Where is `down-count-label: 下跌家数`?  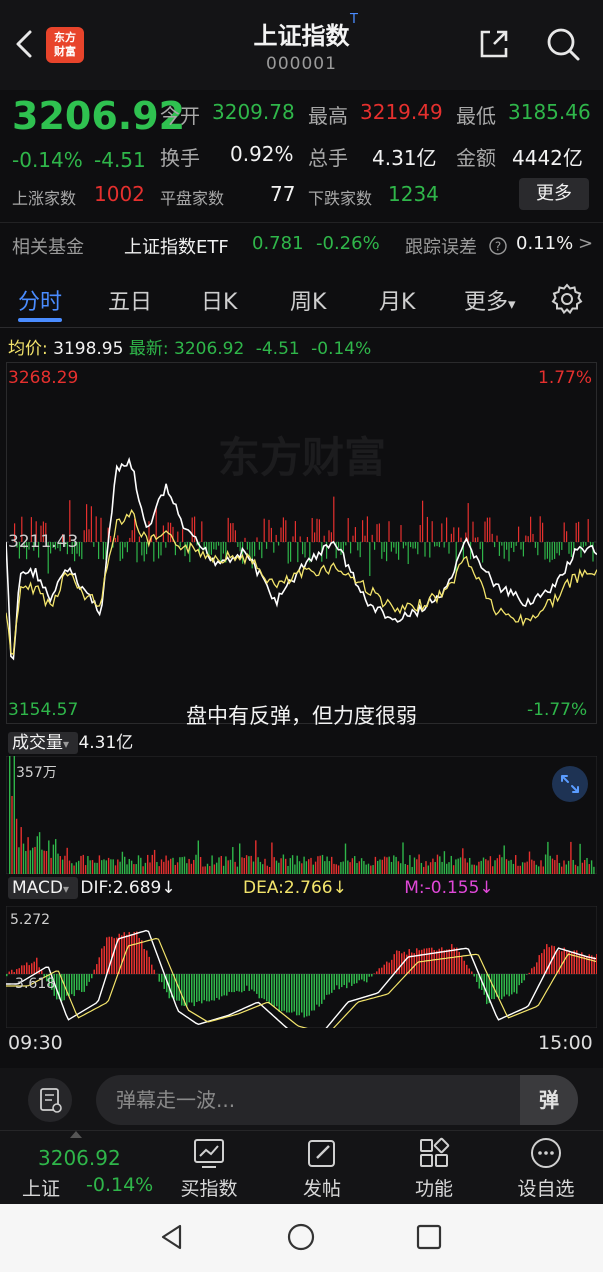 down-count-label: 下跌家数 is located at coordinates (340, 198).